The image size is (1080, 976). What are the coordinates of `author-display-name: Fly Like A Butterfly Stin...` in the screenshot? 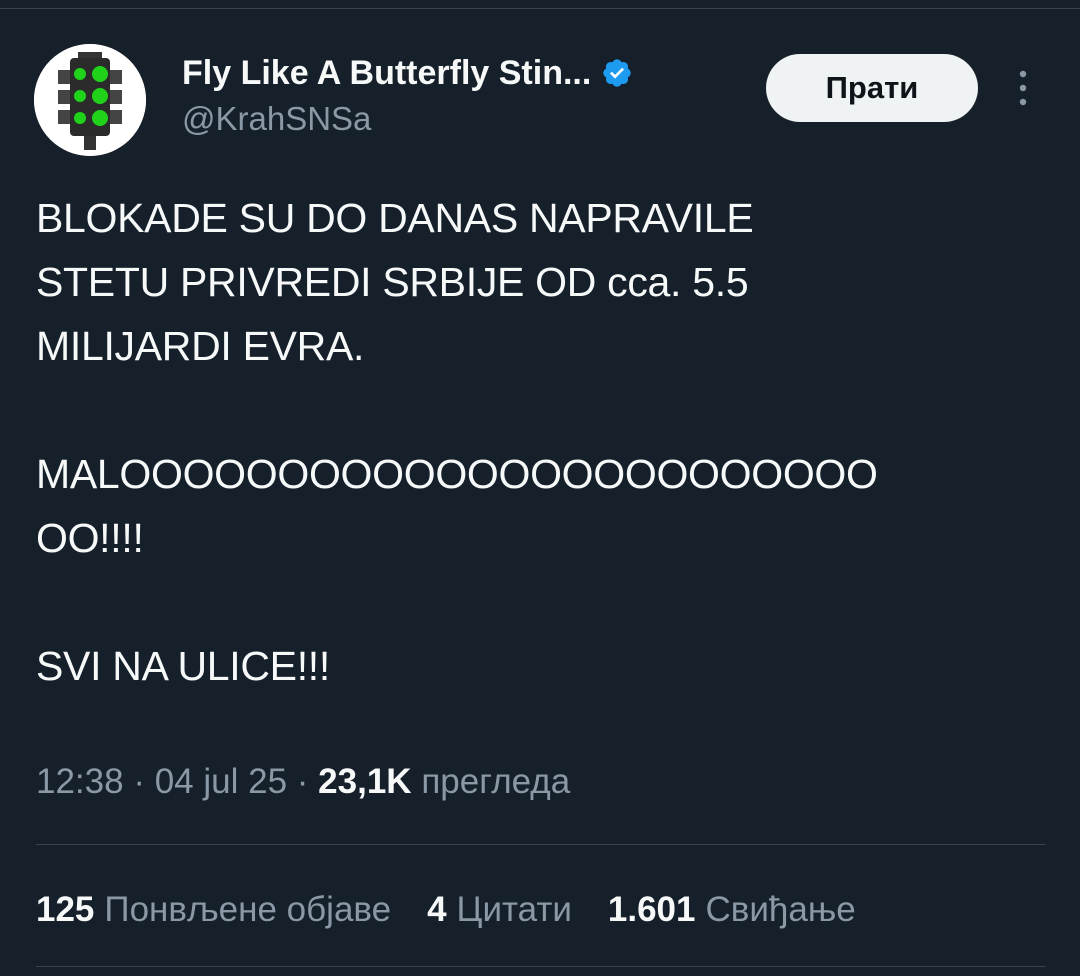 It's located at (386, 73).